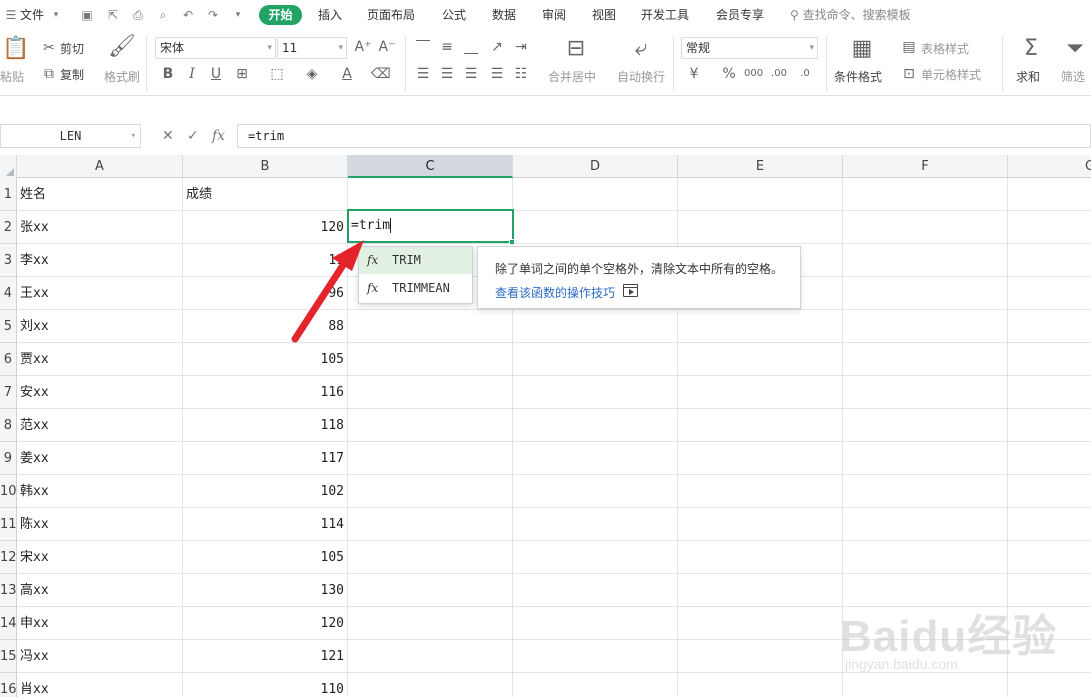  What do you see at coordinates (265, 166) in the screenshot?
I see `column-header-b: B` at bounding box center [265, 166].